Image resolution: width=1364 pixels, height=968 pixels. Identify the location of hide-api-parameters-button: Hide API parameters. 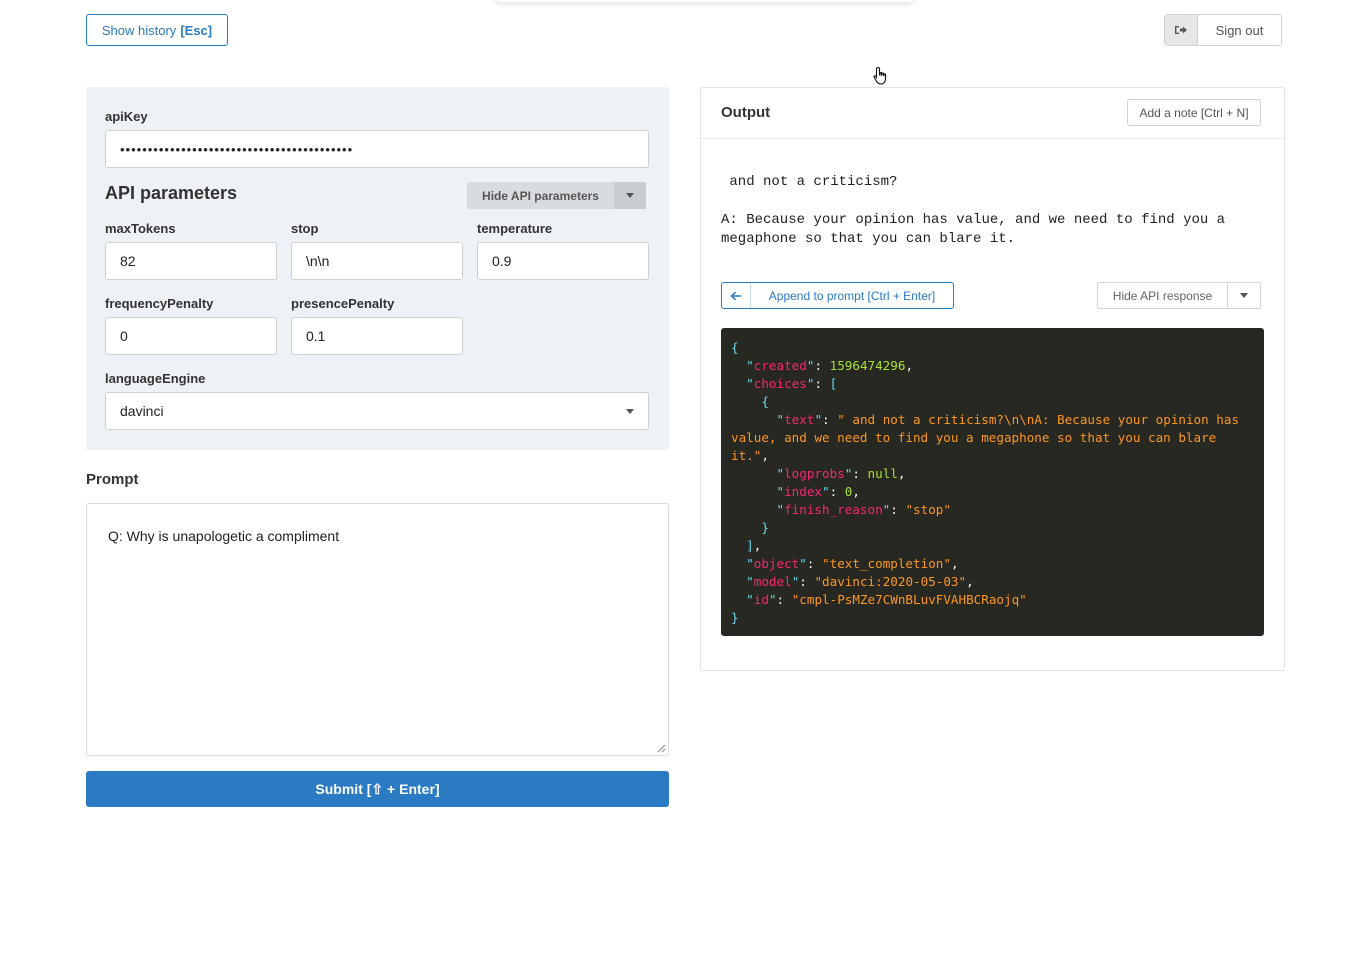
(556, 195).